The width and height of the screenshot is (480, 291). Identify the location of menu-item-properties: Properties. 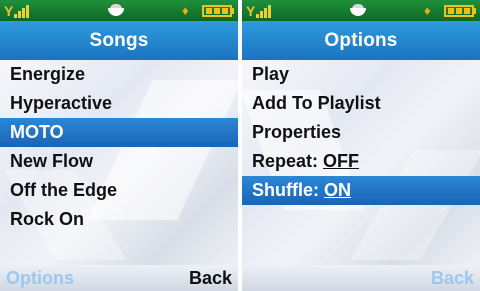
(361, 132).